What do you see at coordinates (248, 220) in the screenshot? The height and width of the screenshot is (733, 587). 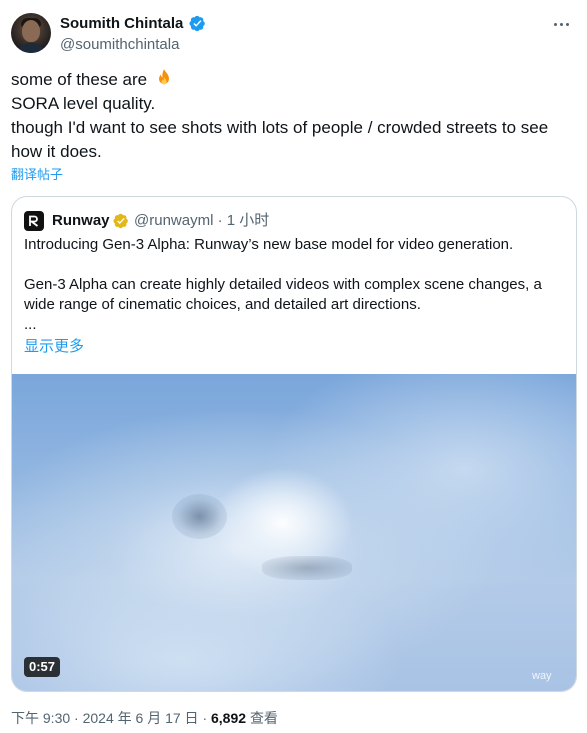 I see `quote-time: 1 小时` at bounding box center [248, 220].